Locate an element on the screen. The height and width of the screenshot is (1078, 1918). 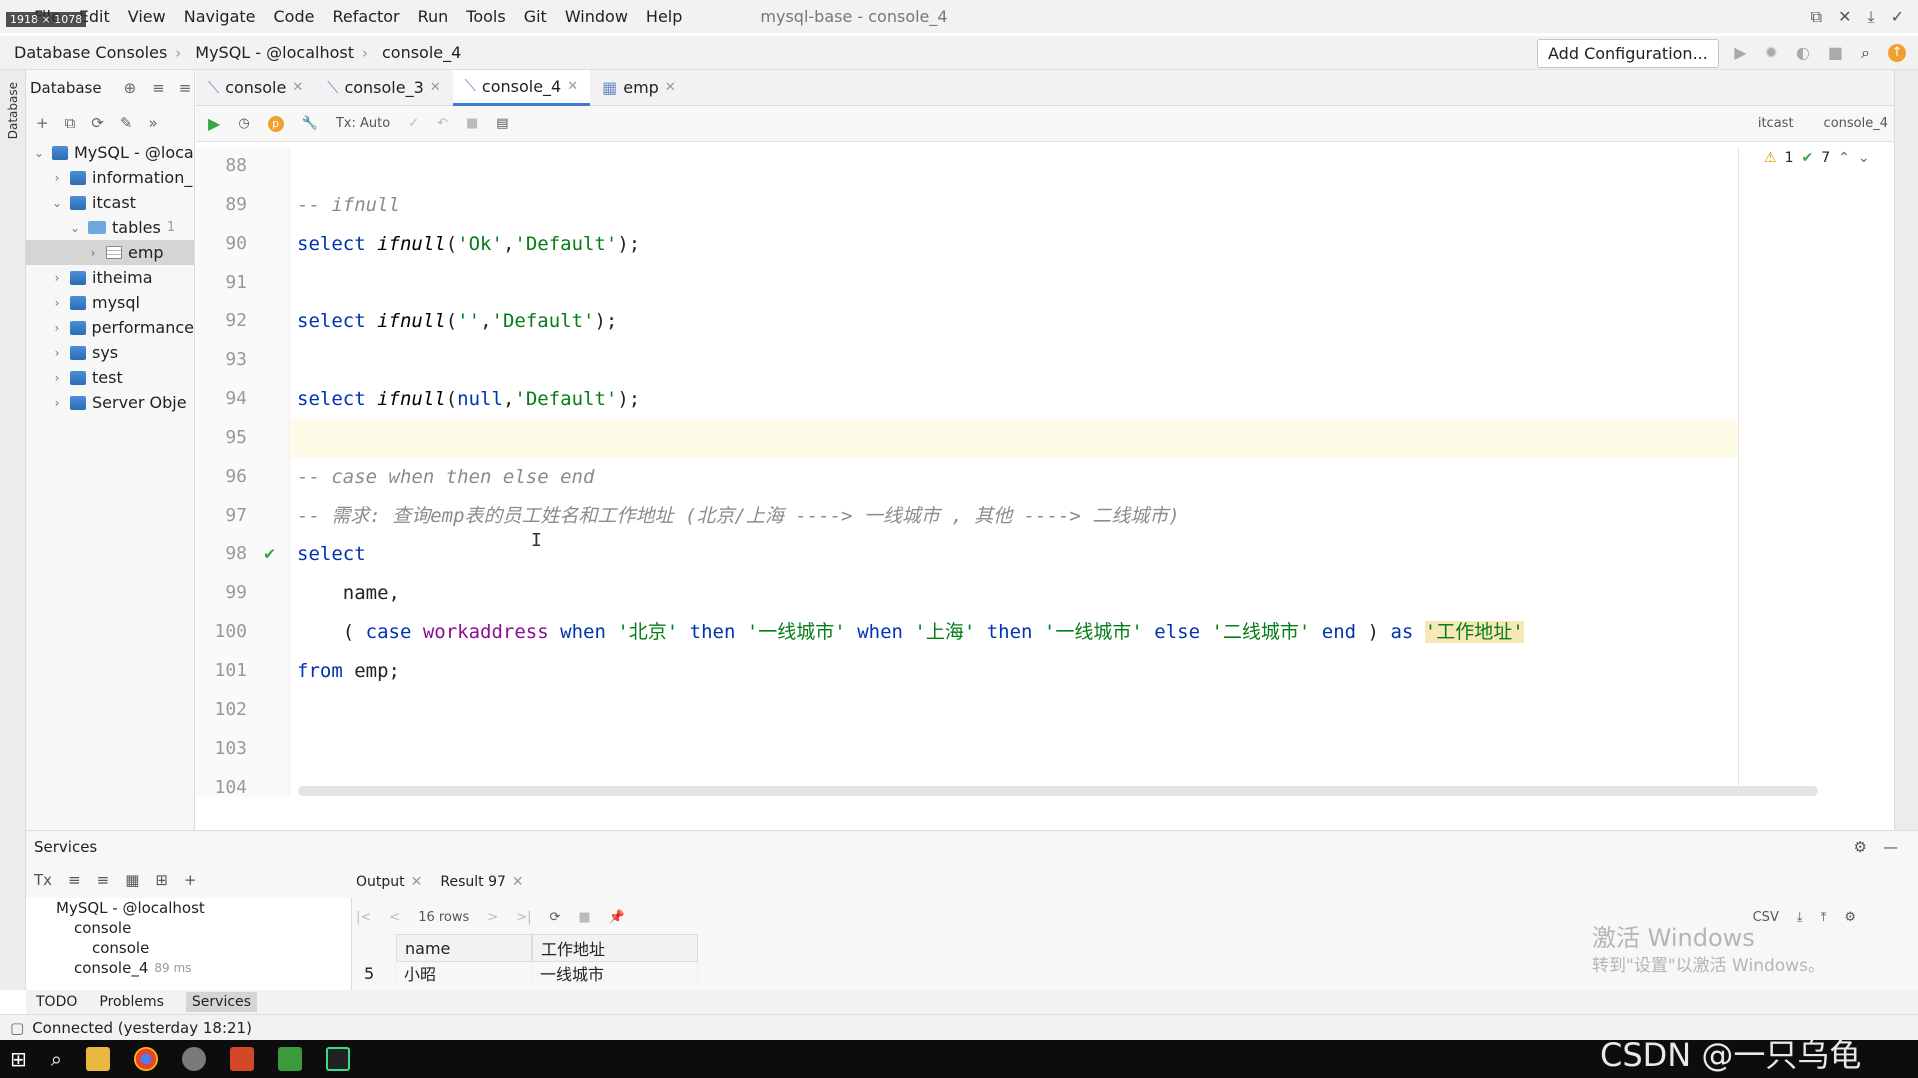
tree-item: › test is located at coordinates (110, 377).